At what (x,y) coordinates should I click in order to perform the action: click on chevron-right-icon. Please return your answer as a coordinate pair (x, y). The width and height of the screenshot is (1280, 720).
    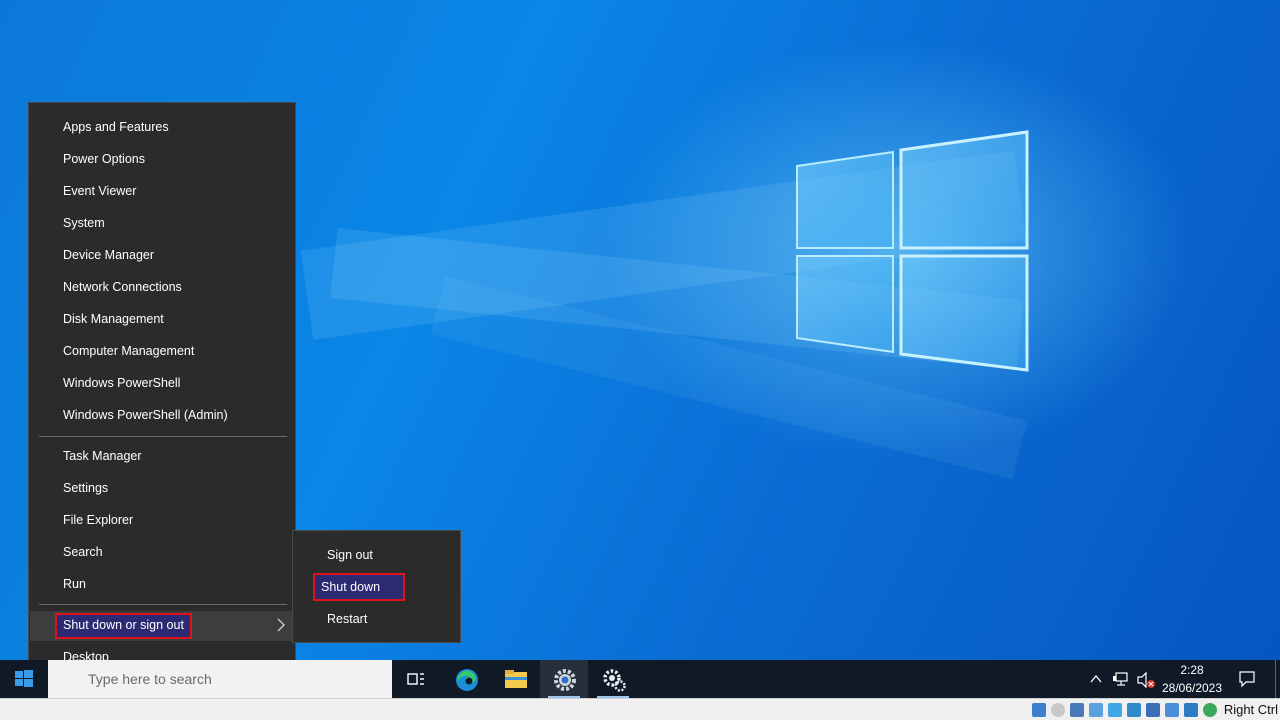
    Looking at the image, I should click on (281, 625).